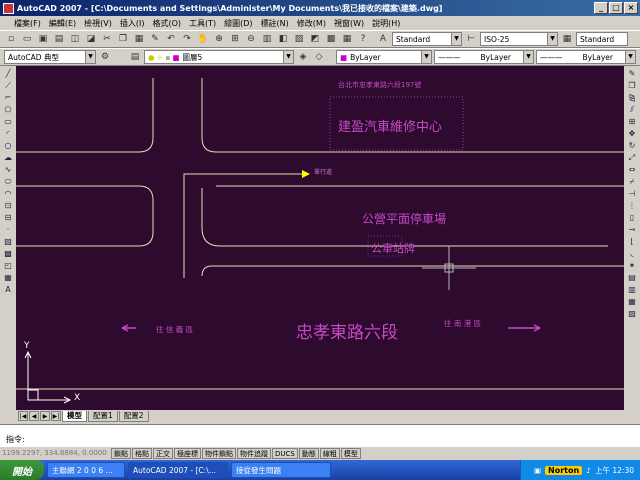  I want to click on publish-icon: ◪, so click(91, 39).